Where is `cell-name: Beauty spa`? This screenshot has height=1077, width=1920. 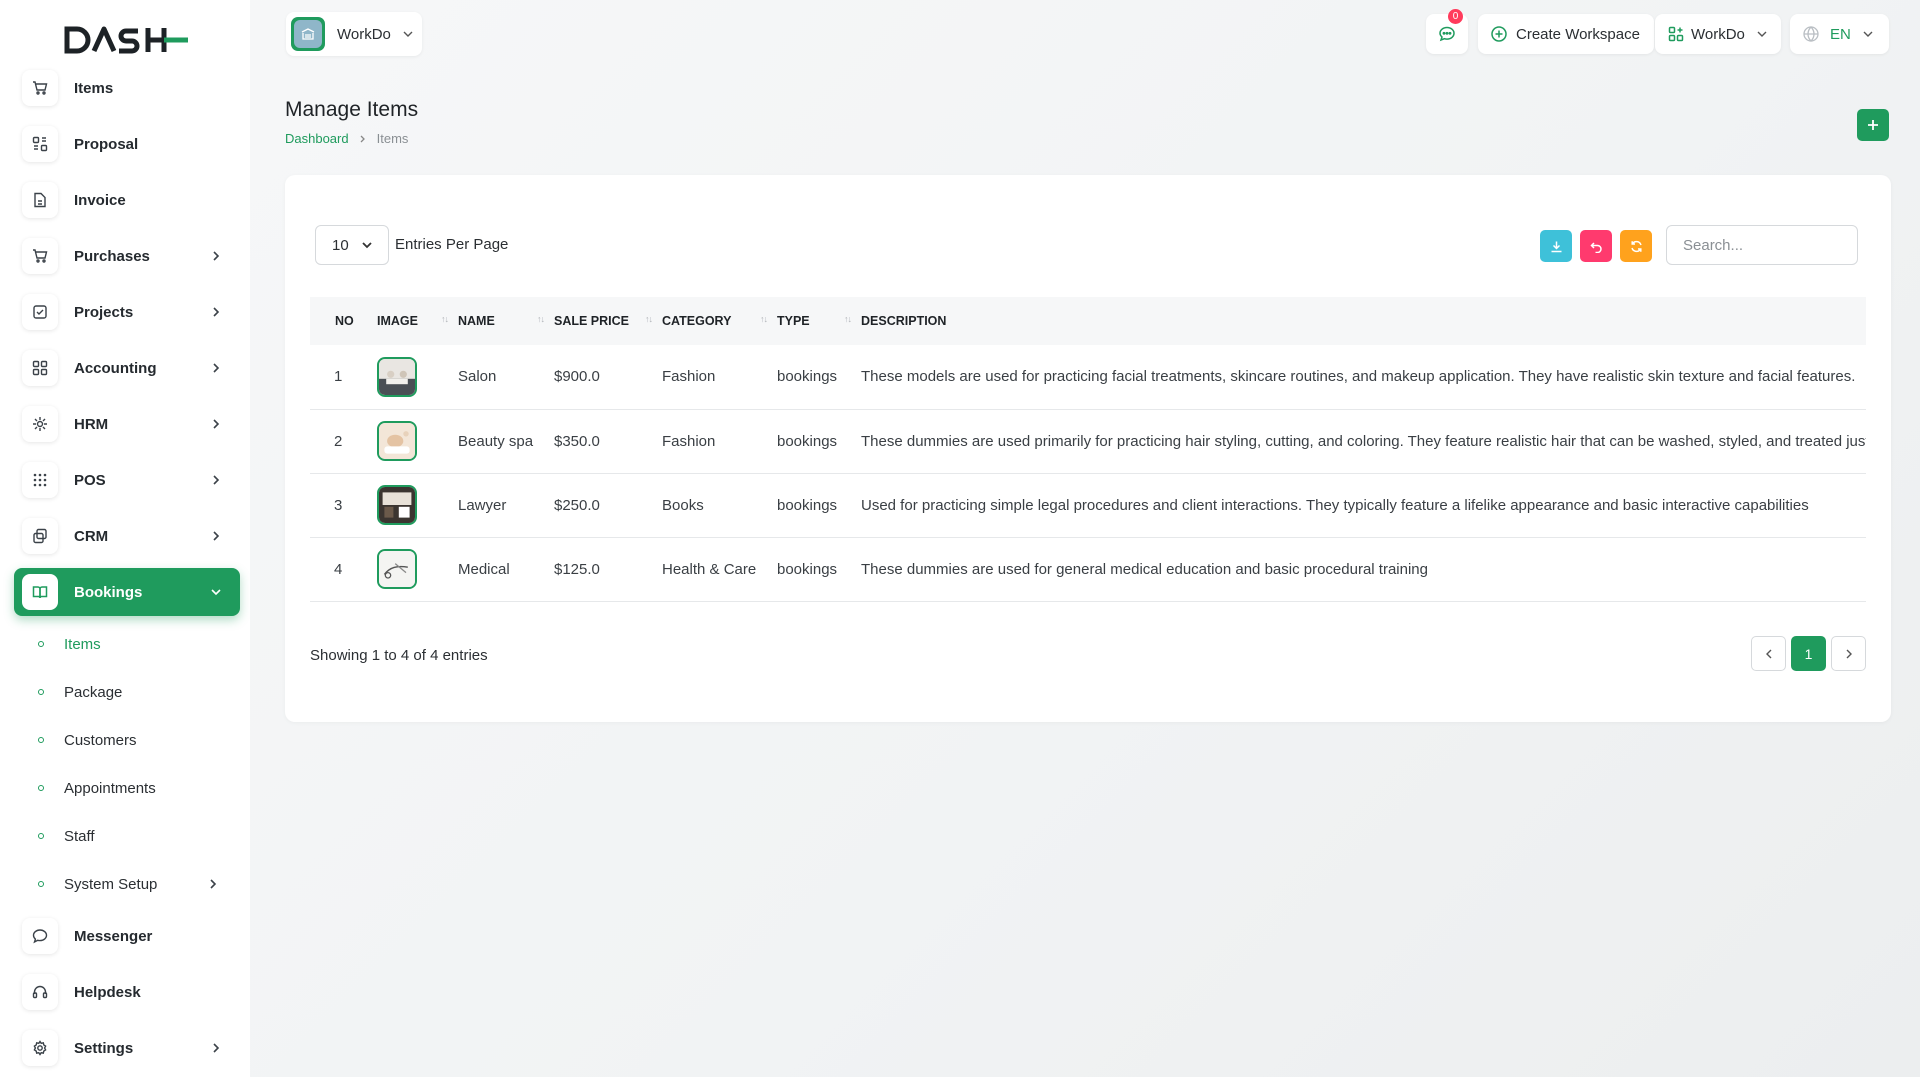 cell-name: Beauty spa is located at coordinates (496, 441).